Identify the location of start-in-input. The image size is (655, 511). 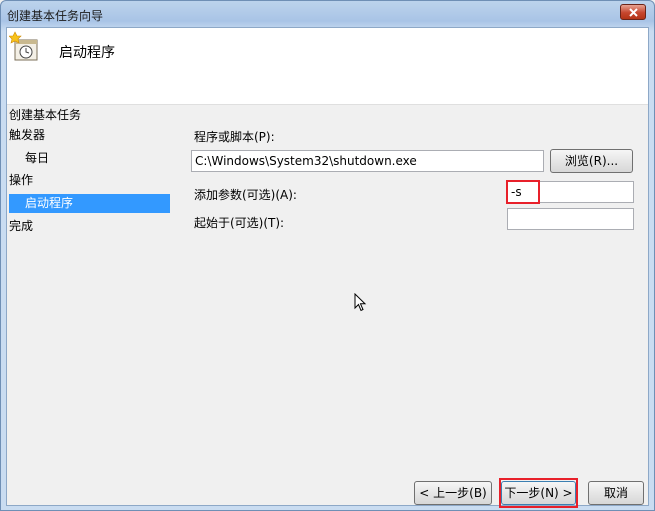
(570, 219).